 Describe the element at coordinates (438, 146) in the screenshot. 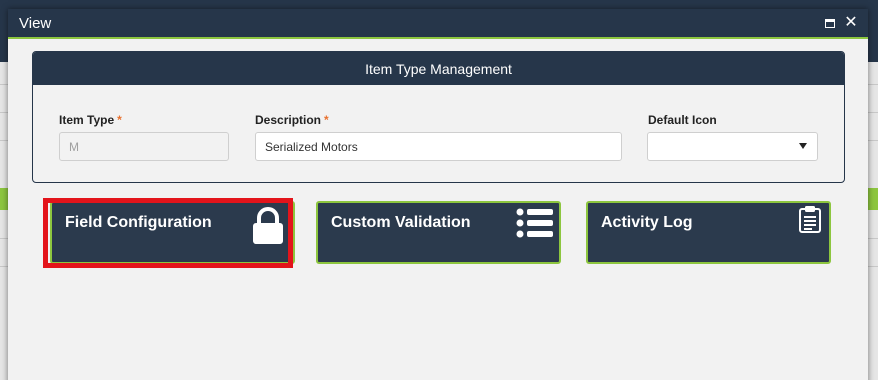

I see `description-field: Serialized Motors` at that location.